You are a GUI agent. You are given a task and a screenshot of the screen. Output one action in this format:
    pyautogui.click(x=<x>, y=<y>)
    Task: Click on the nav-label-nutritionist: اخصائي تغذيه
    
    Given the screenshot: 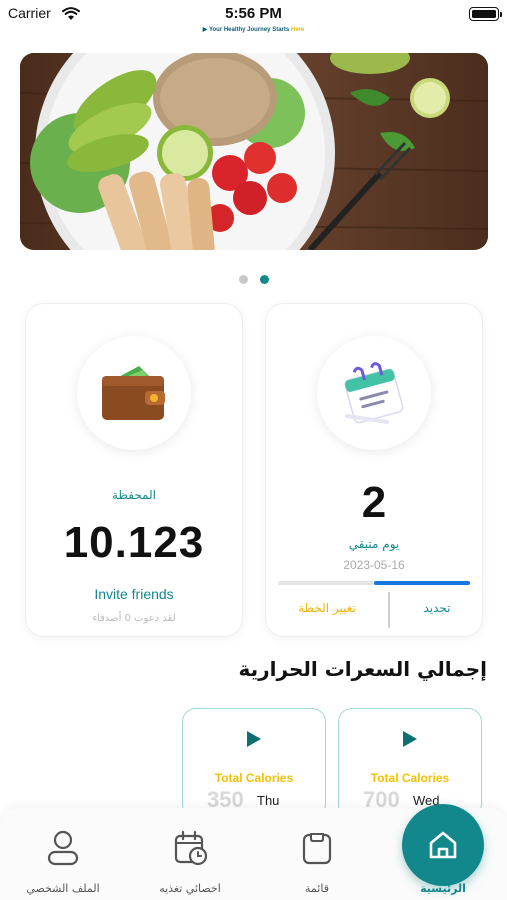 What is the action you would take?
    pyautogui.click(x=190, y=888)
    